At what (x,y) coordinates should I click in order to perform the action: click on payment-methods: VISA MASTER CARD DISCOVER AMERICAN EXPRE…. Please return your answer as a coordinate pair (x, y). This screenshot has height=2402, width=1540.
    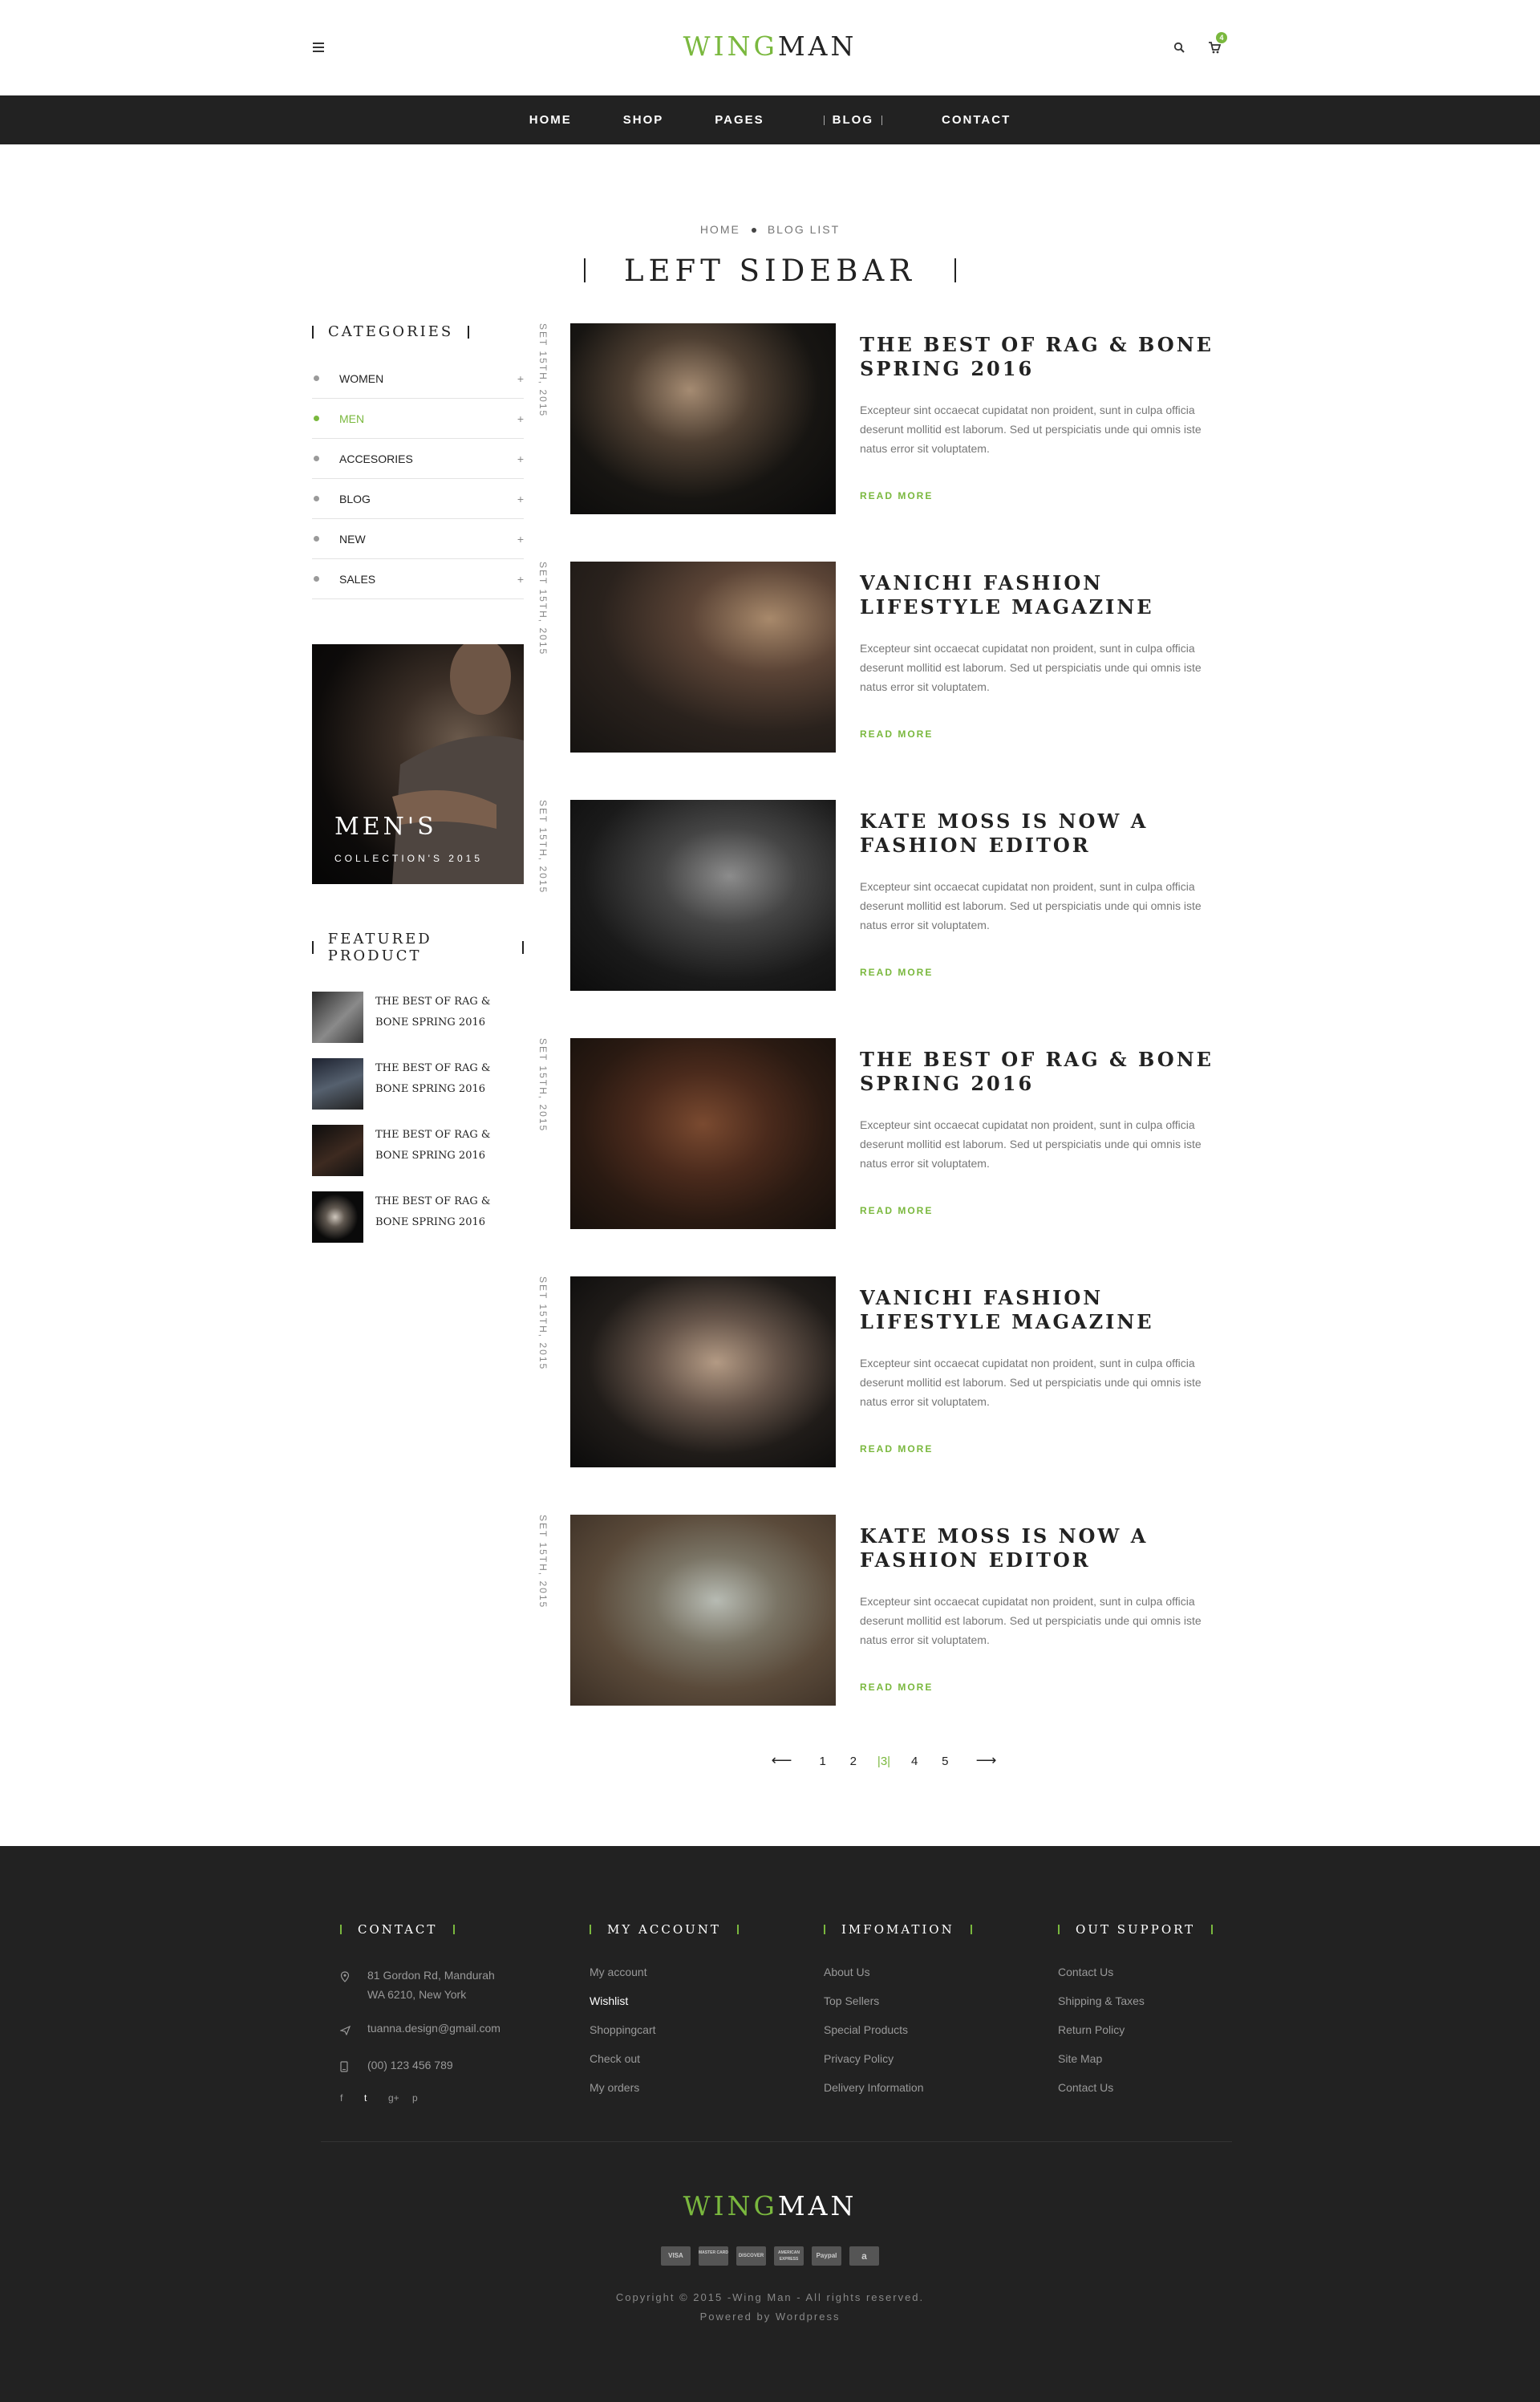
    Looking at the image, I should click on (770, 2256).